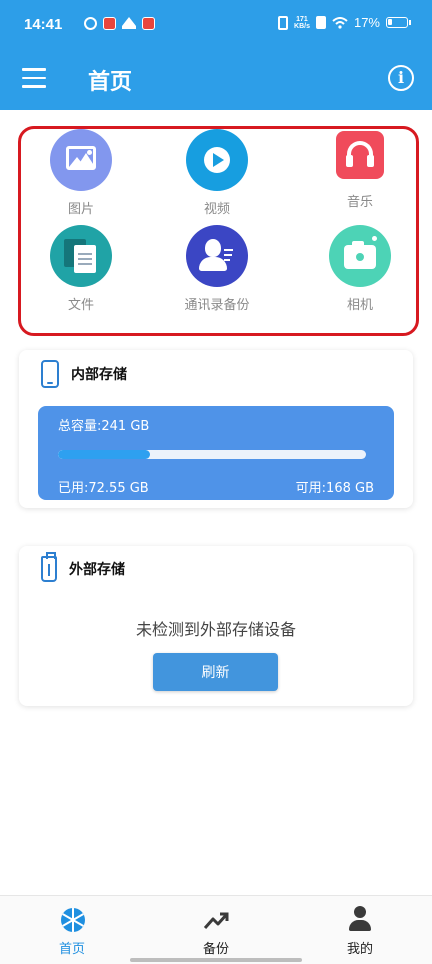  What do you see at coordinates (359, 202) in the screenshot?
I see `category-label: 音乐` at bounding box center [359, 202].